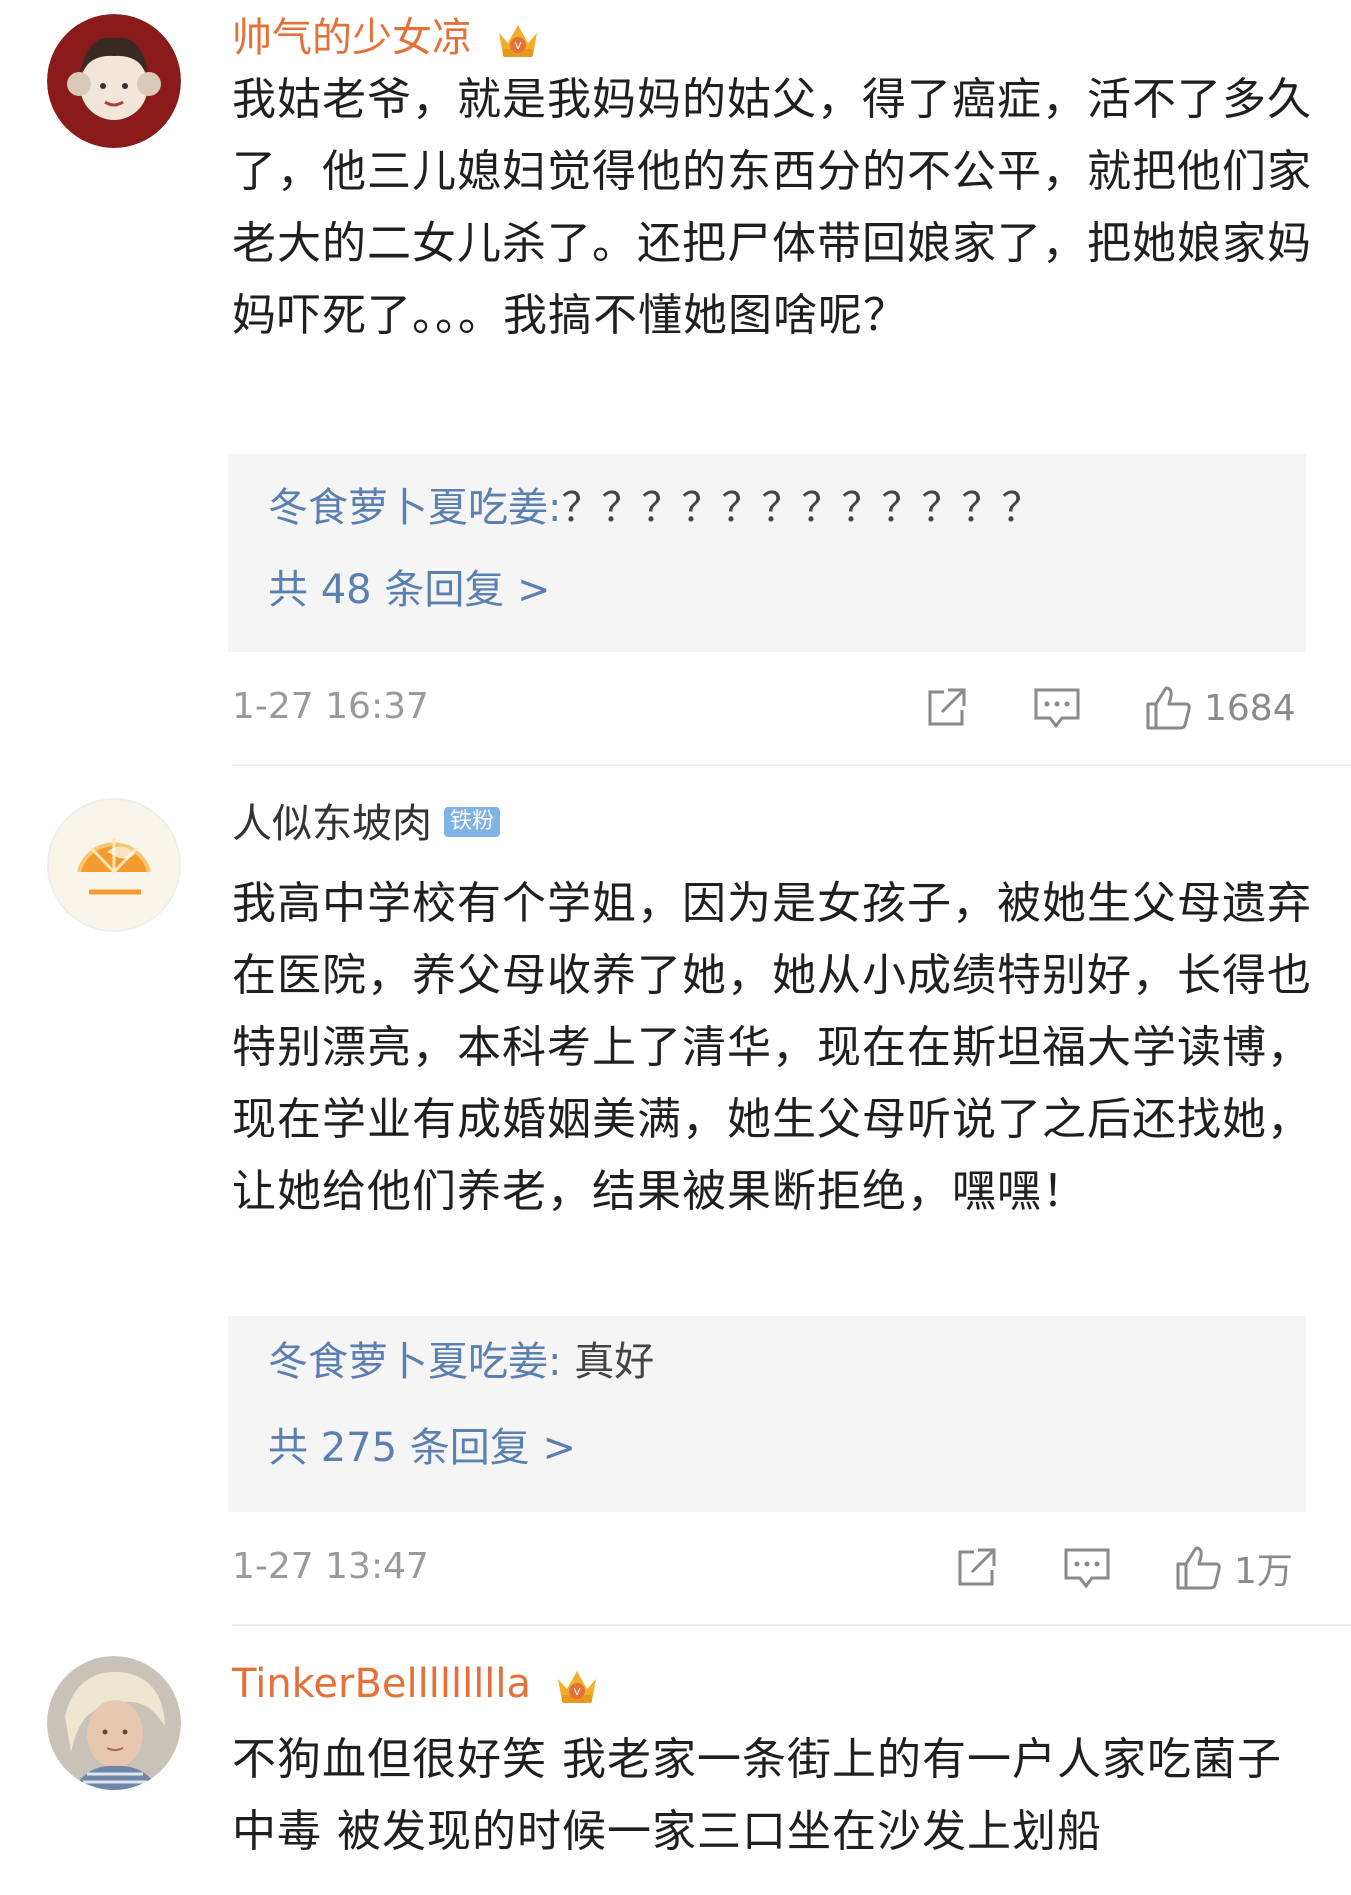 This screenshot has height=1895, width=1351. Describe the element at coordinates (409, 590) in the screenshot. I see `view-replies-link: 共 48 条回复 >` at that location.